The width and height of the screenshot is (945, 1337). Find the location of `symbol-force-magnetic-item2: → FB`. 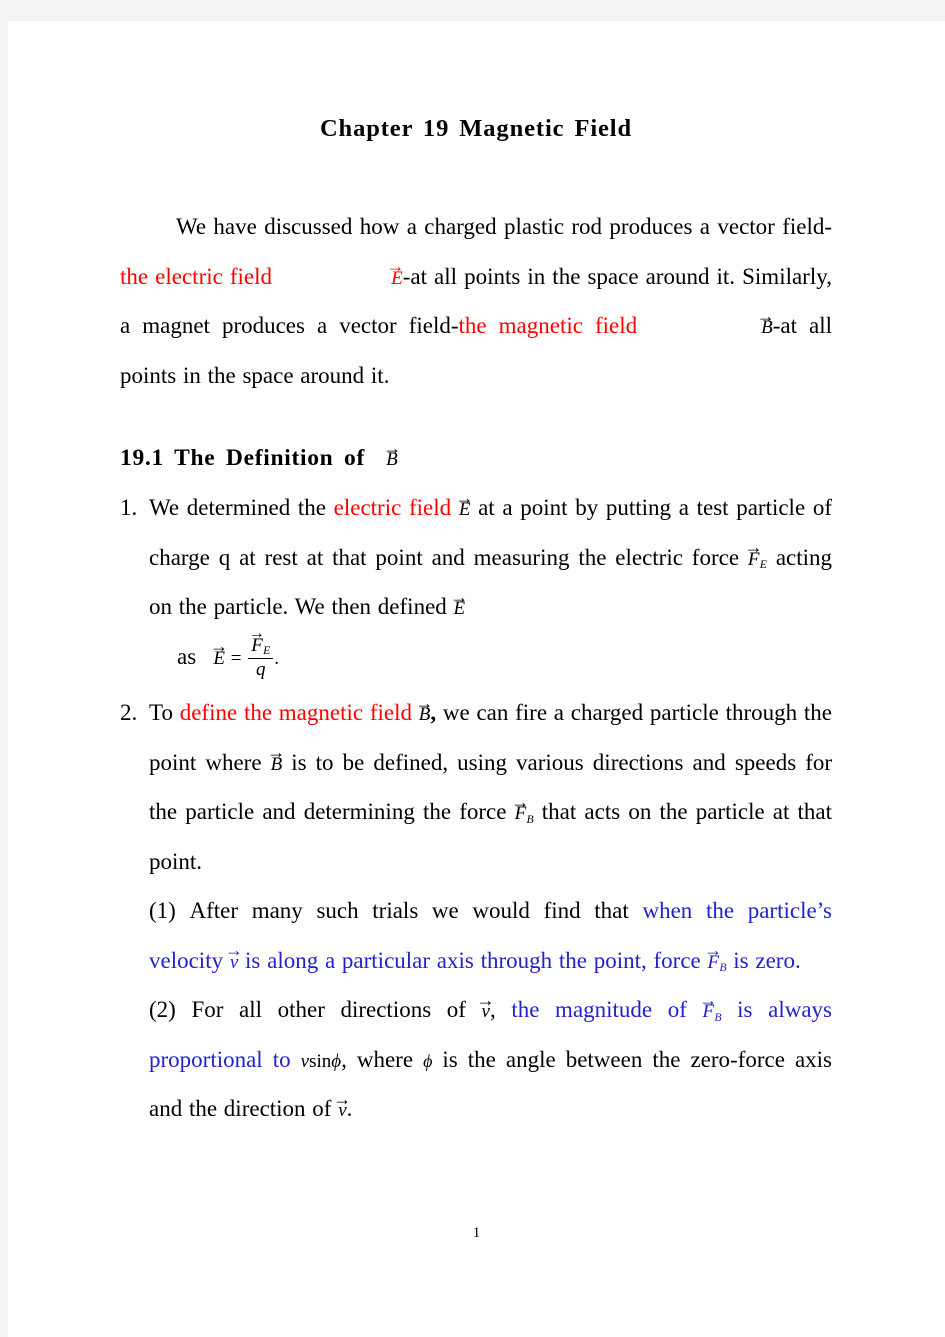

symbol-force-magnetic-item2: → FB is located at coordinates (522, 808).